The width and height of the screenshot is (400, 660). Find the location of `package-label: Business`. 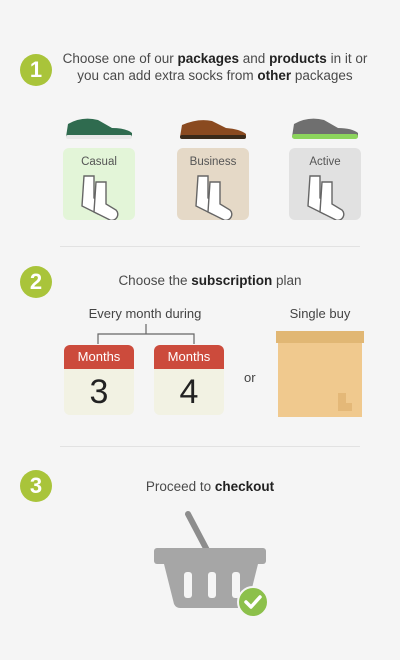

package-label: Business is located at coordinates (213, 162).